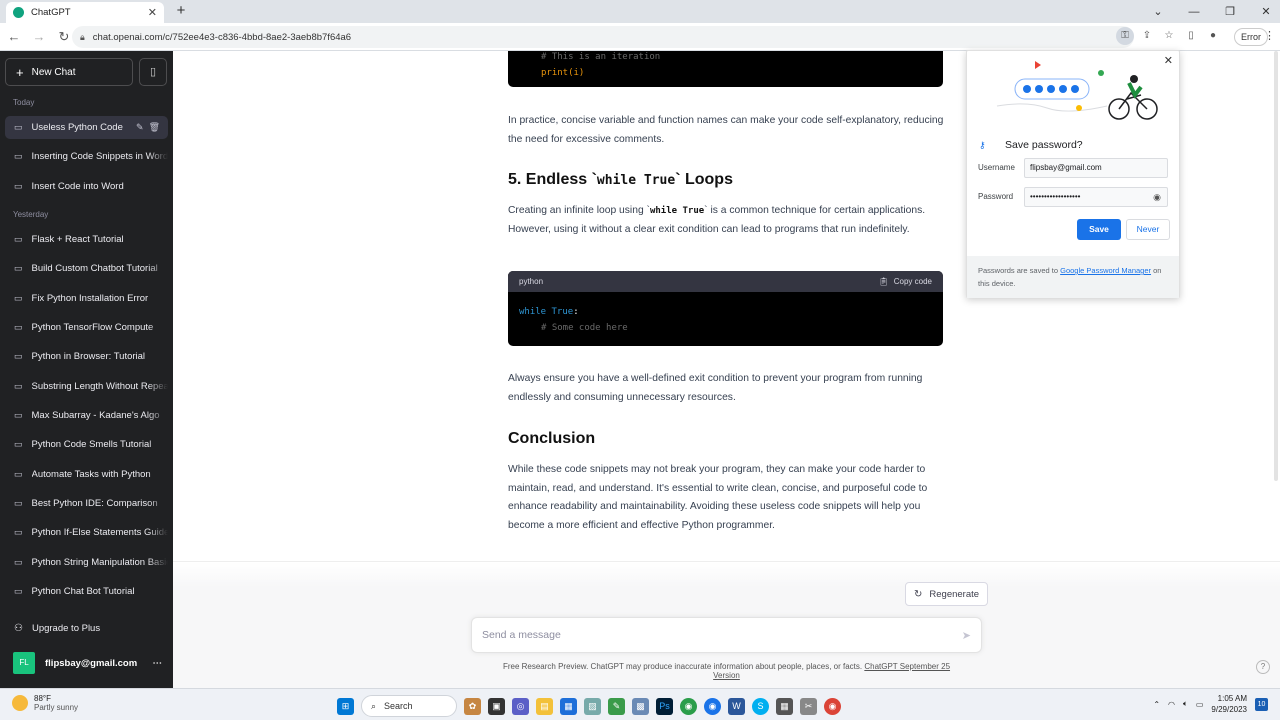  Describe the element at coordinates (1266, 11) in the screenshot. I see `close-window-icon: ✕` at that location.